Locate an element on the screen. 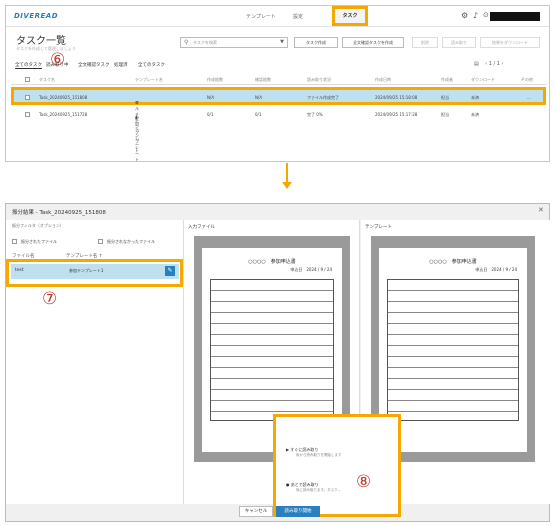 The height and width of the screenshot is (526, 555). row-date: 2024/09/25 15:18:08 is located at coordinates (396, 97).